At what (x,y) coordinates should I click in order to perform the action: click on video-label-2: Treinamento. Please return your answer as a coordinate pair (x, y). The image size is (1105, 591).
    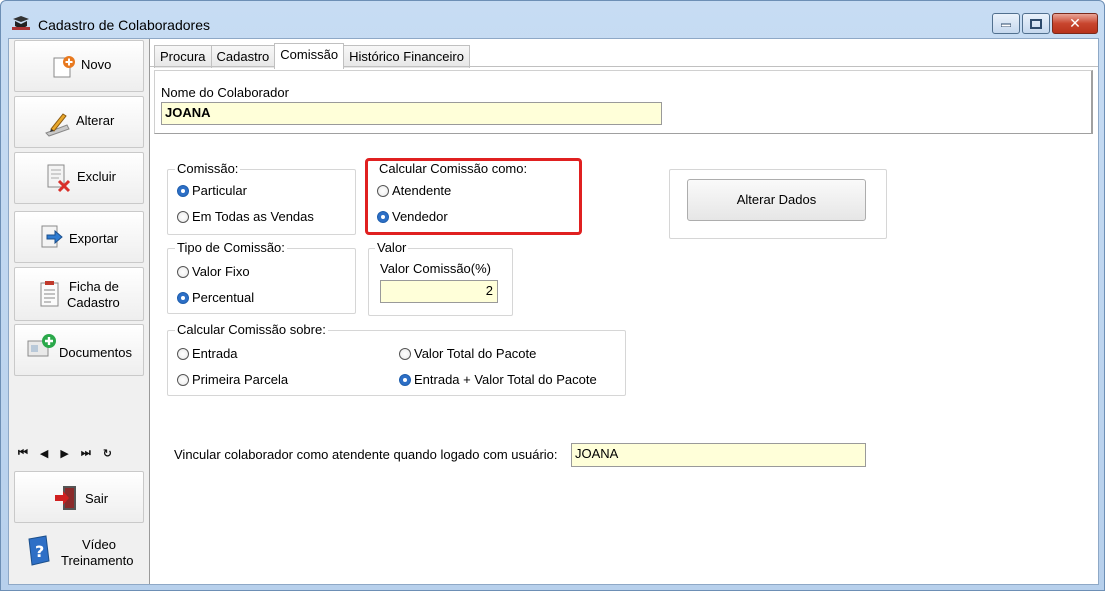
    Looking at the image, I should click on (97, 560).